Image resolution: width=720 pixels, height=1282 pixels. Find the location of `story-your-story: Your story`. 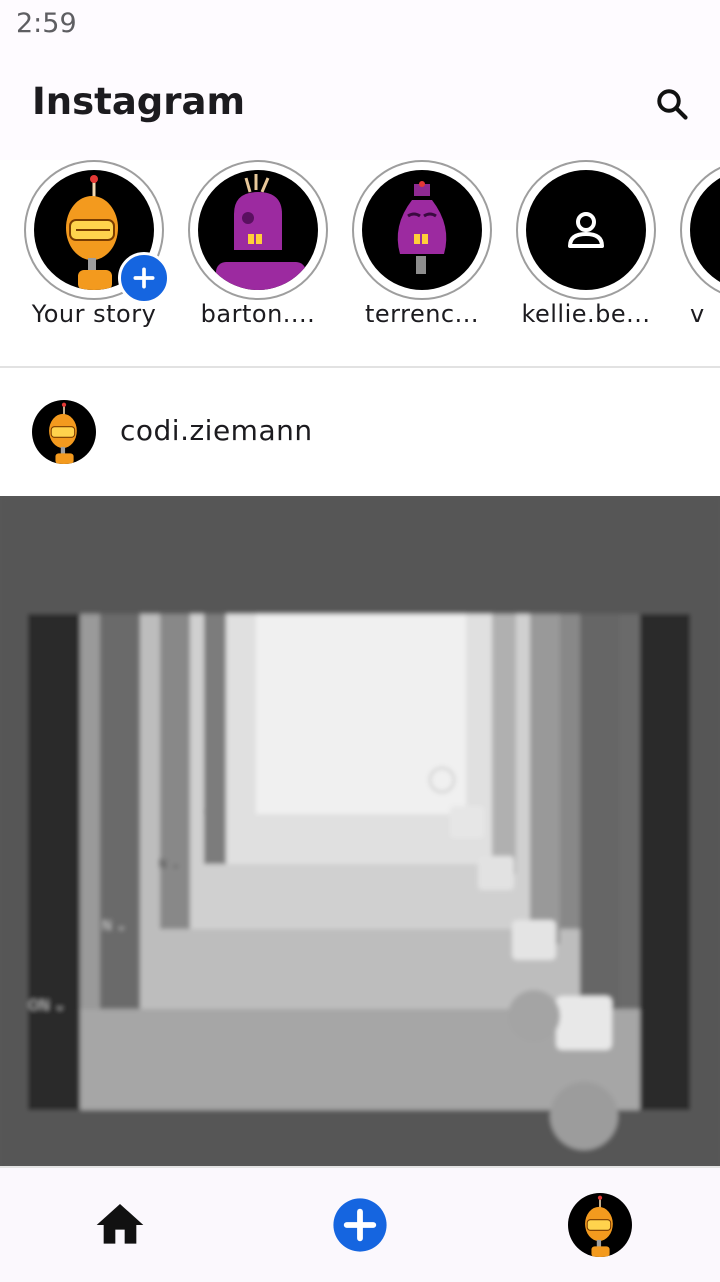

story-your-story: Your story is located at coordinates (97, 250).